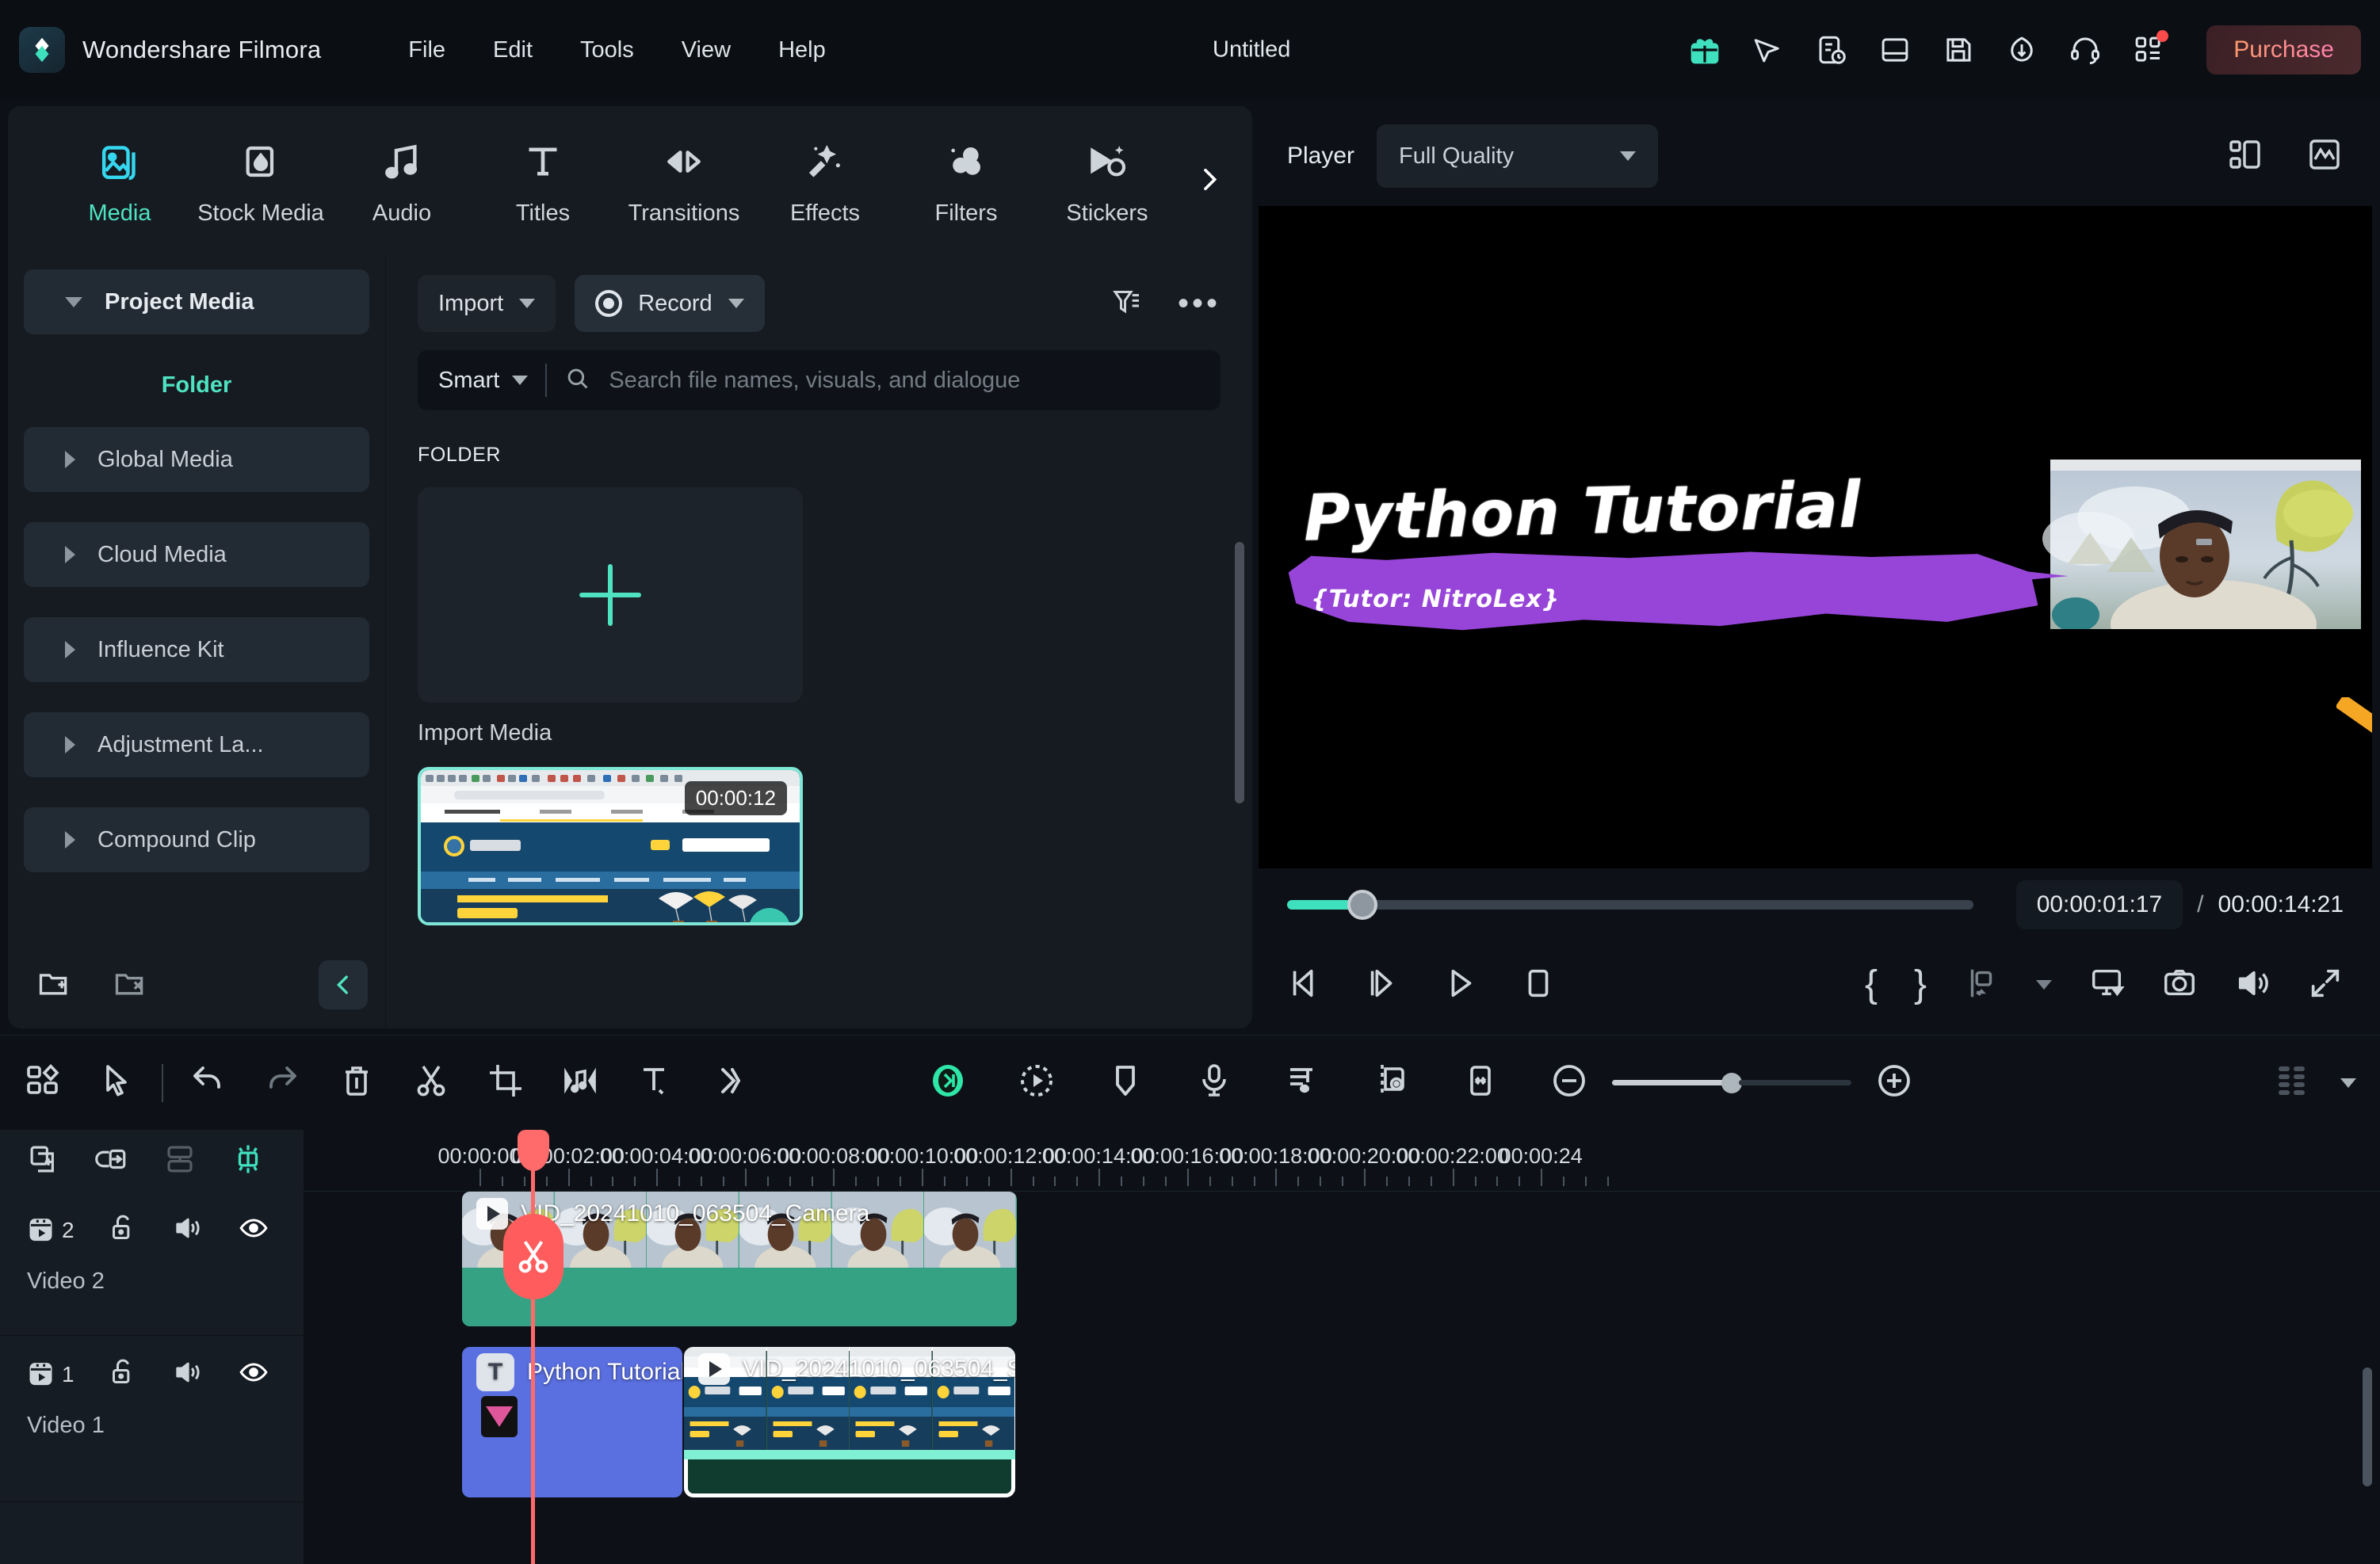  Describe the element at coordinates (849, 1422) in the screenshot. I see `timeline-clip-screen-recorder: VID_20241010_063504_Screen Recorder` at that location.